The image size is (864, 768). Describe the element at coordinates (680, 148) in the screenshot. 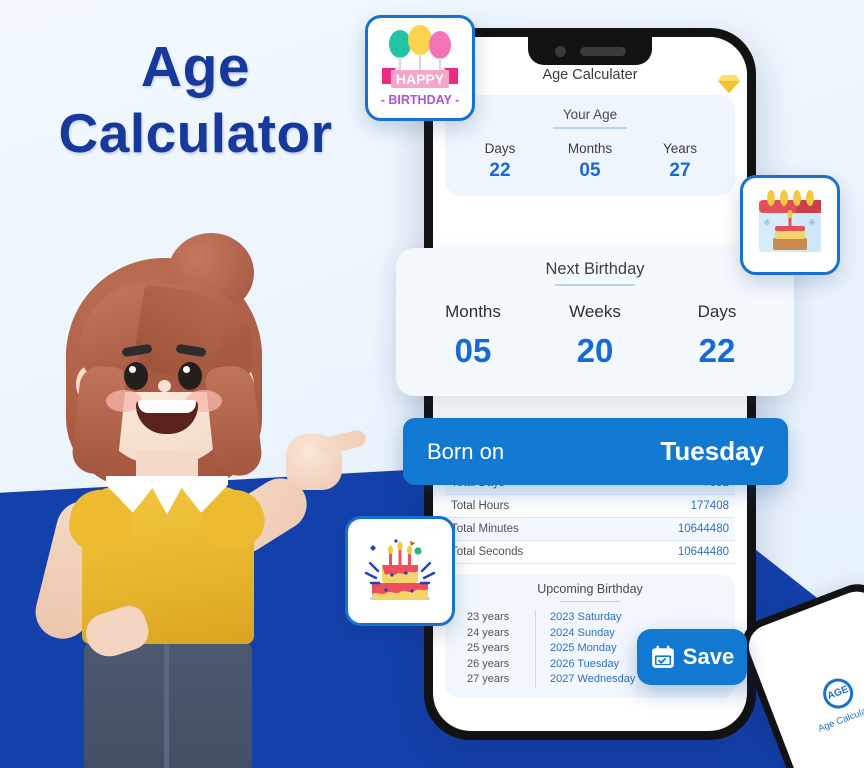

I see `your-age-years-label: Years` at that location.